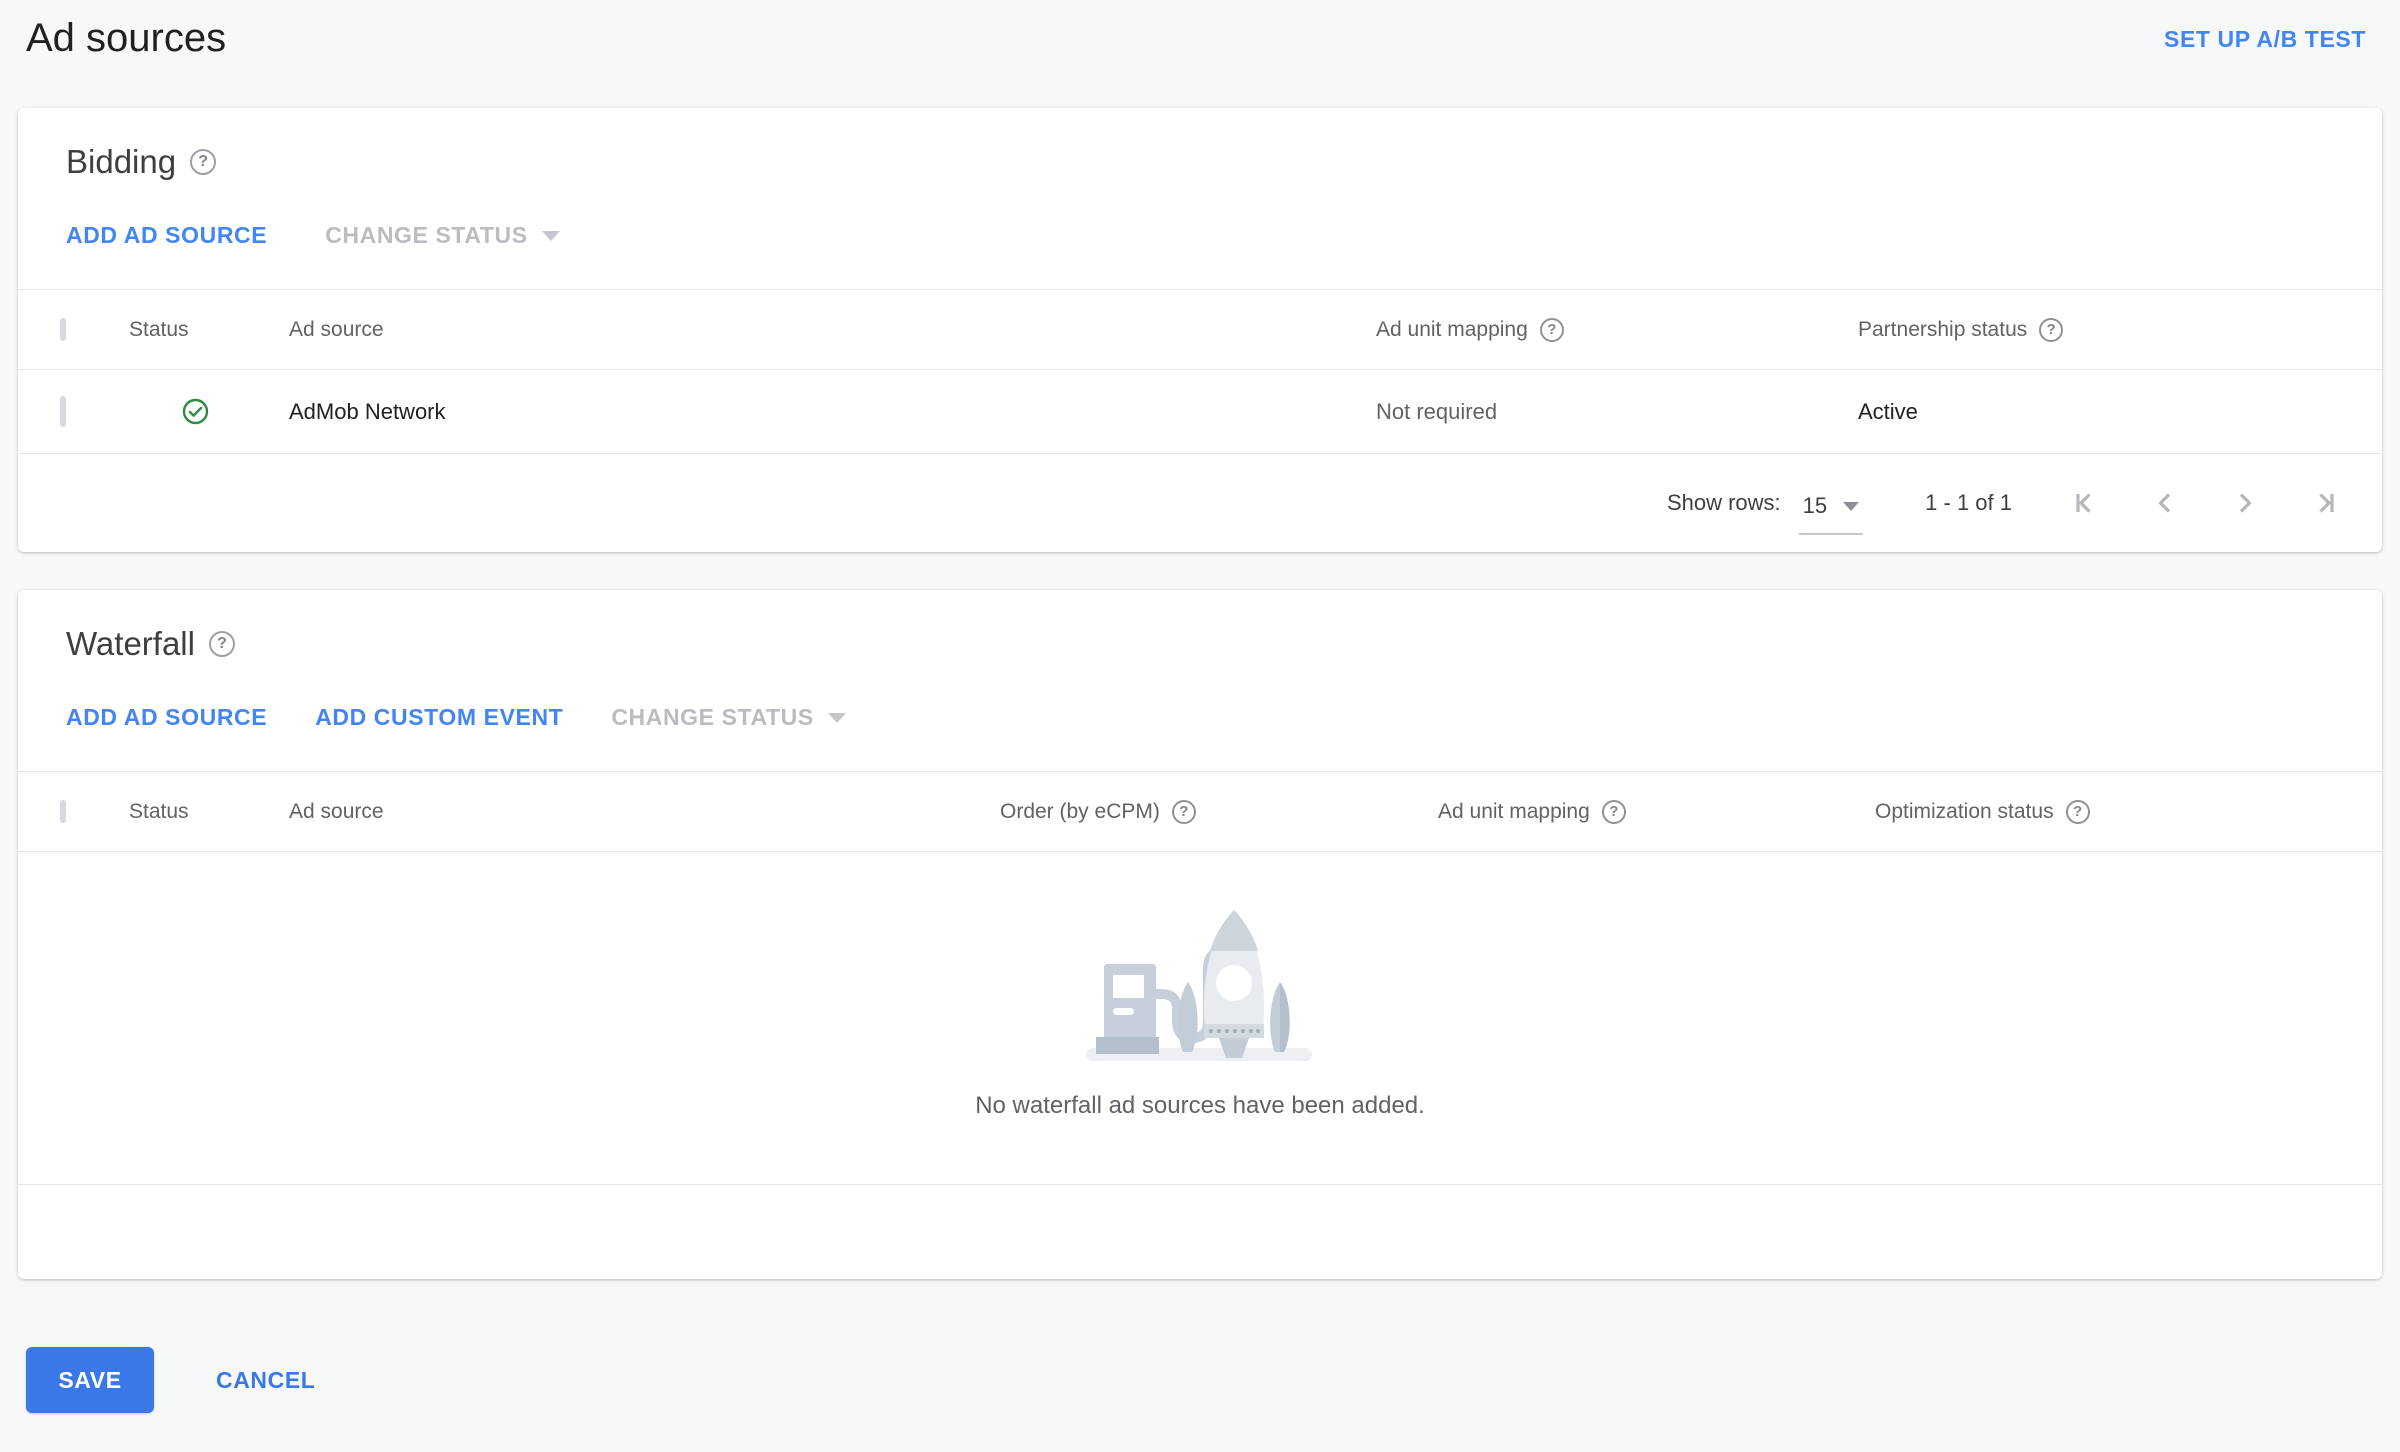 This screenshot has width=2400, height=1452. I want to click on empty-state-message: No waterfall ad sources have been added., so click(1200, 1105).